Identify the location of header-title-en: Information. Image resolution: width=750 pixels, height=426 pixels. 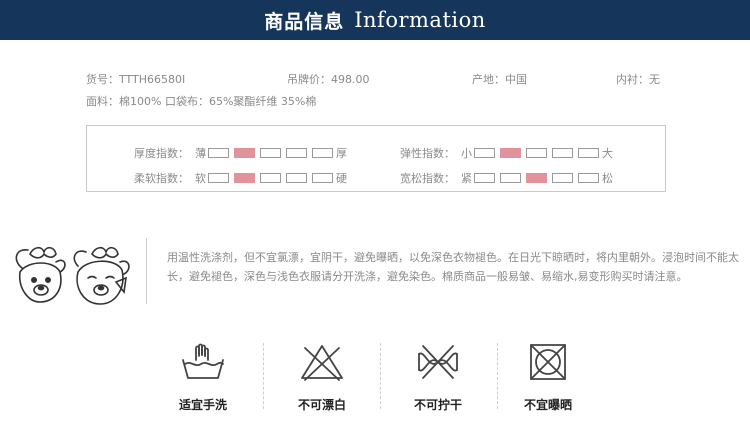
(420, 20).